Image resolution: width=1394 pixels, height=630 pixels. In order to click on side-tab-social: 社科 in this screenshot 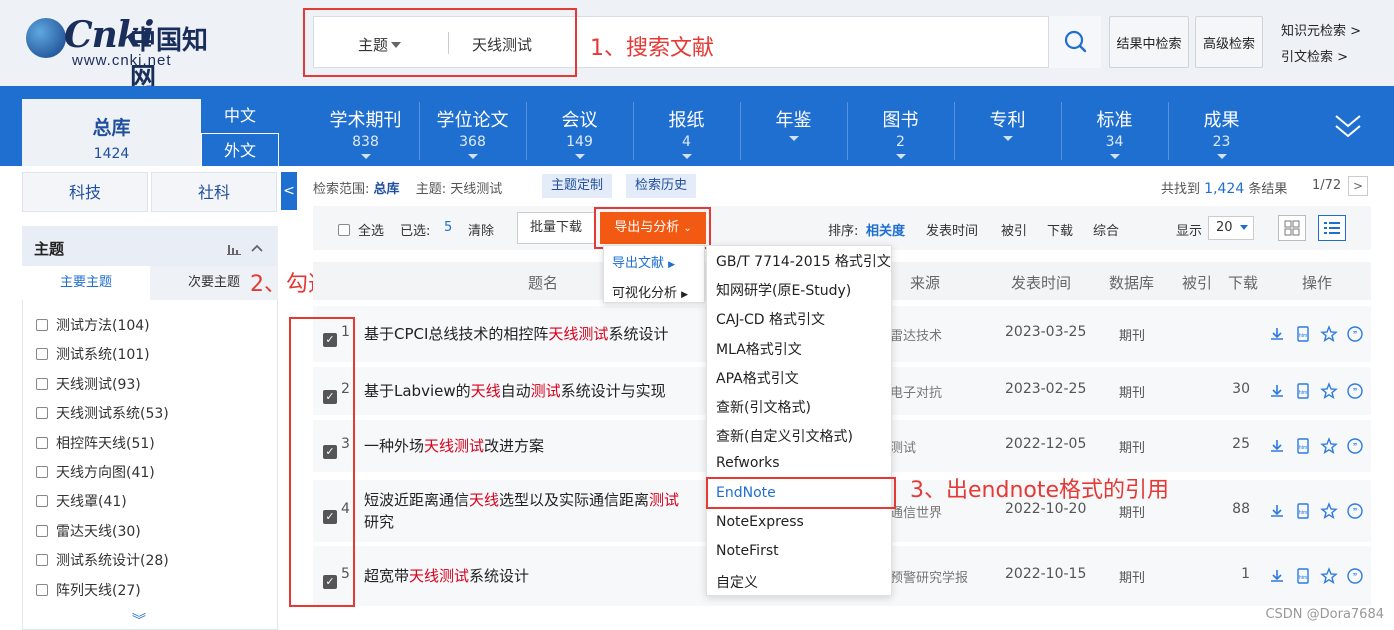, I will do `click(214, 192)`.